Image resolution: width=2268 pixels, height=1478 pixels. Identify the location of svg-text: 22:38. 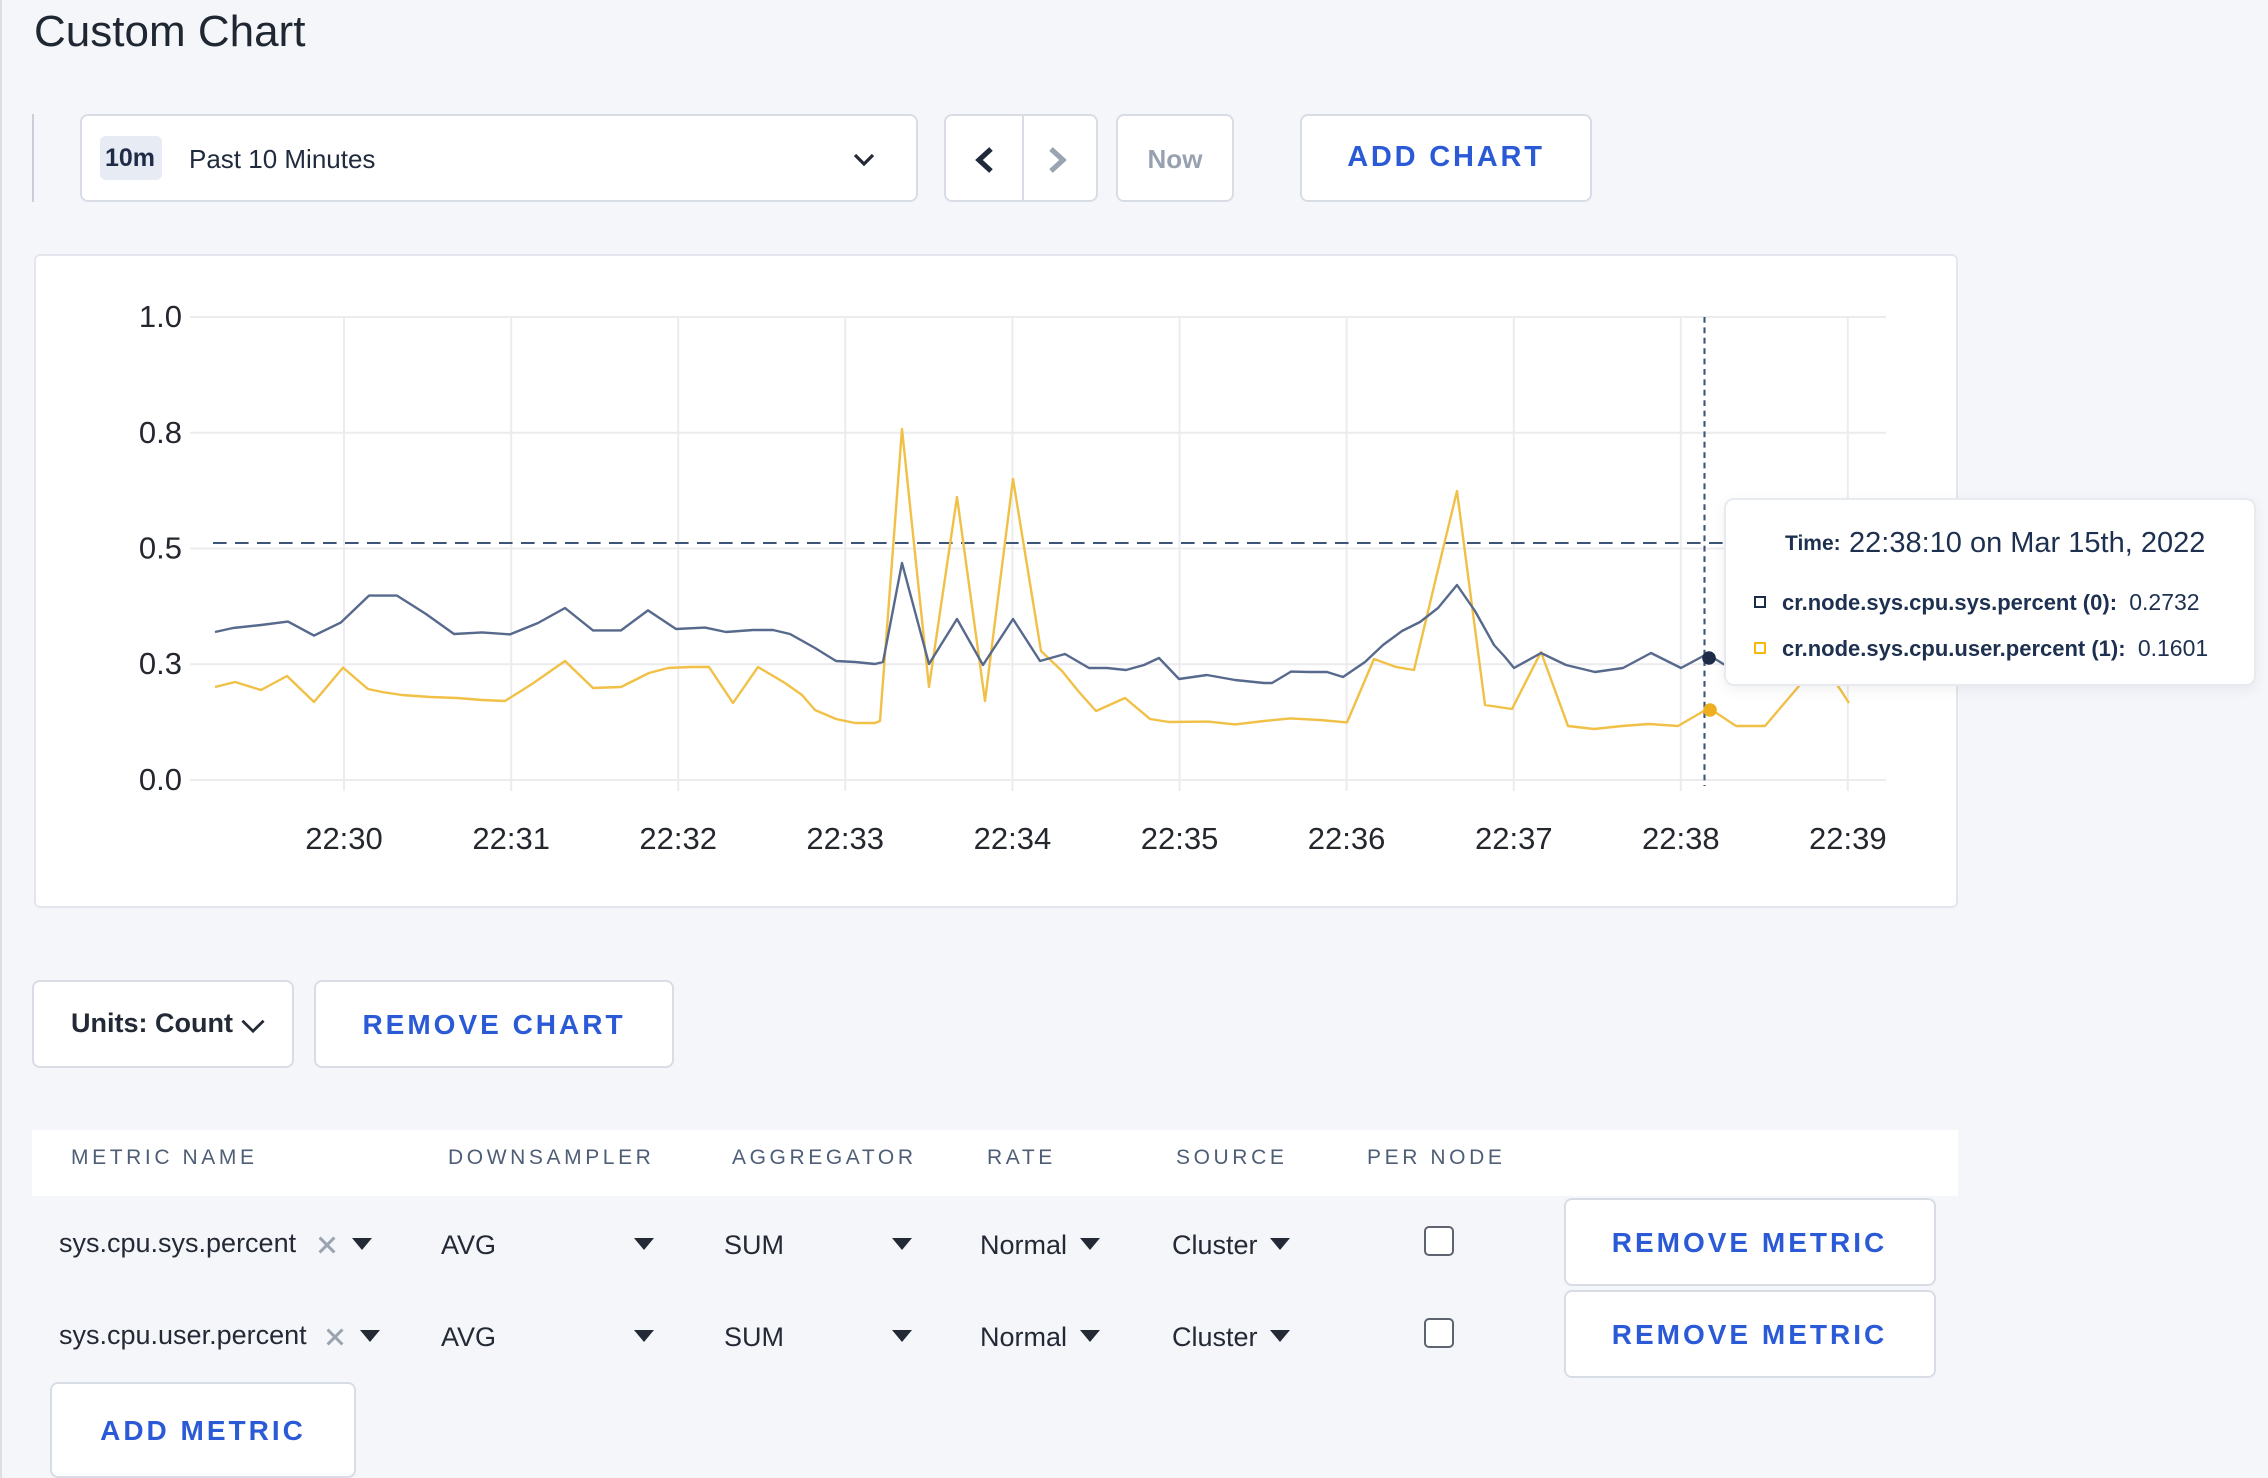
(1681, 837).